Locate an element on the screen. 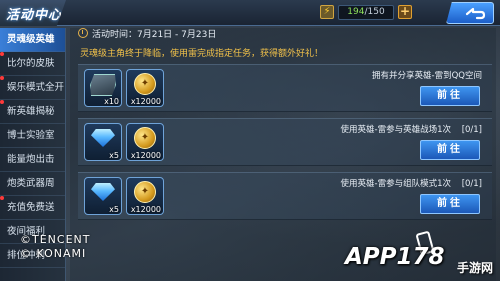 The width and height of the screenshot is (500, 281). sidebar-item-soul-hero: 灵魂级英雄 is located at coordinates (32, 40).